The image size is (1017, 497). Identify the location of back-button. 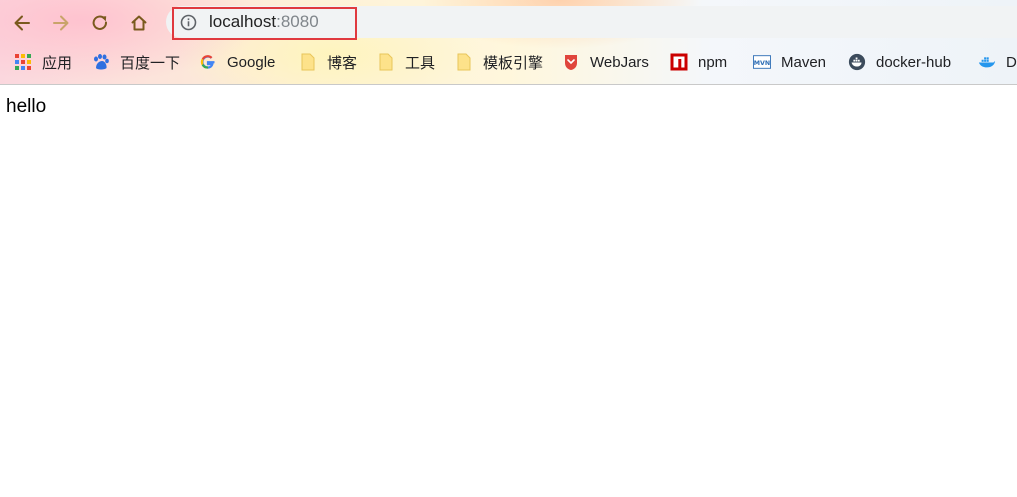
(22, 23).